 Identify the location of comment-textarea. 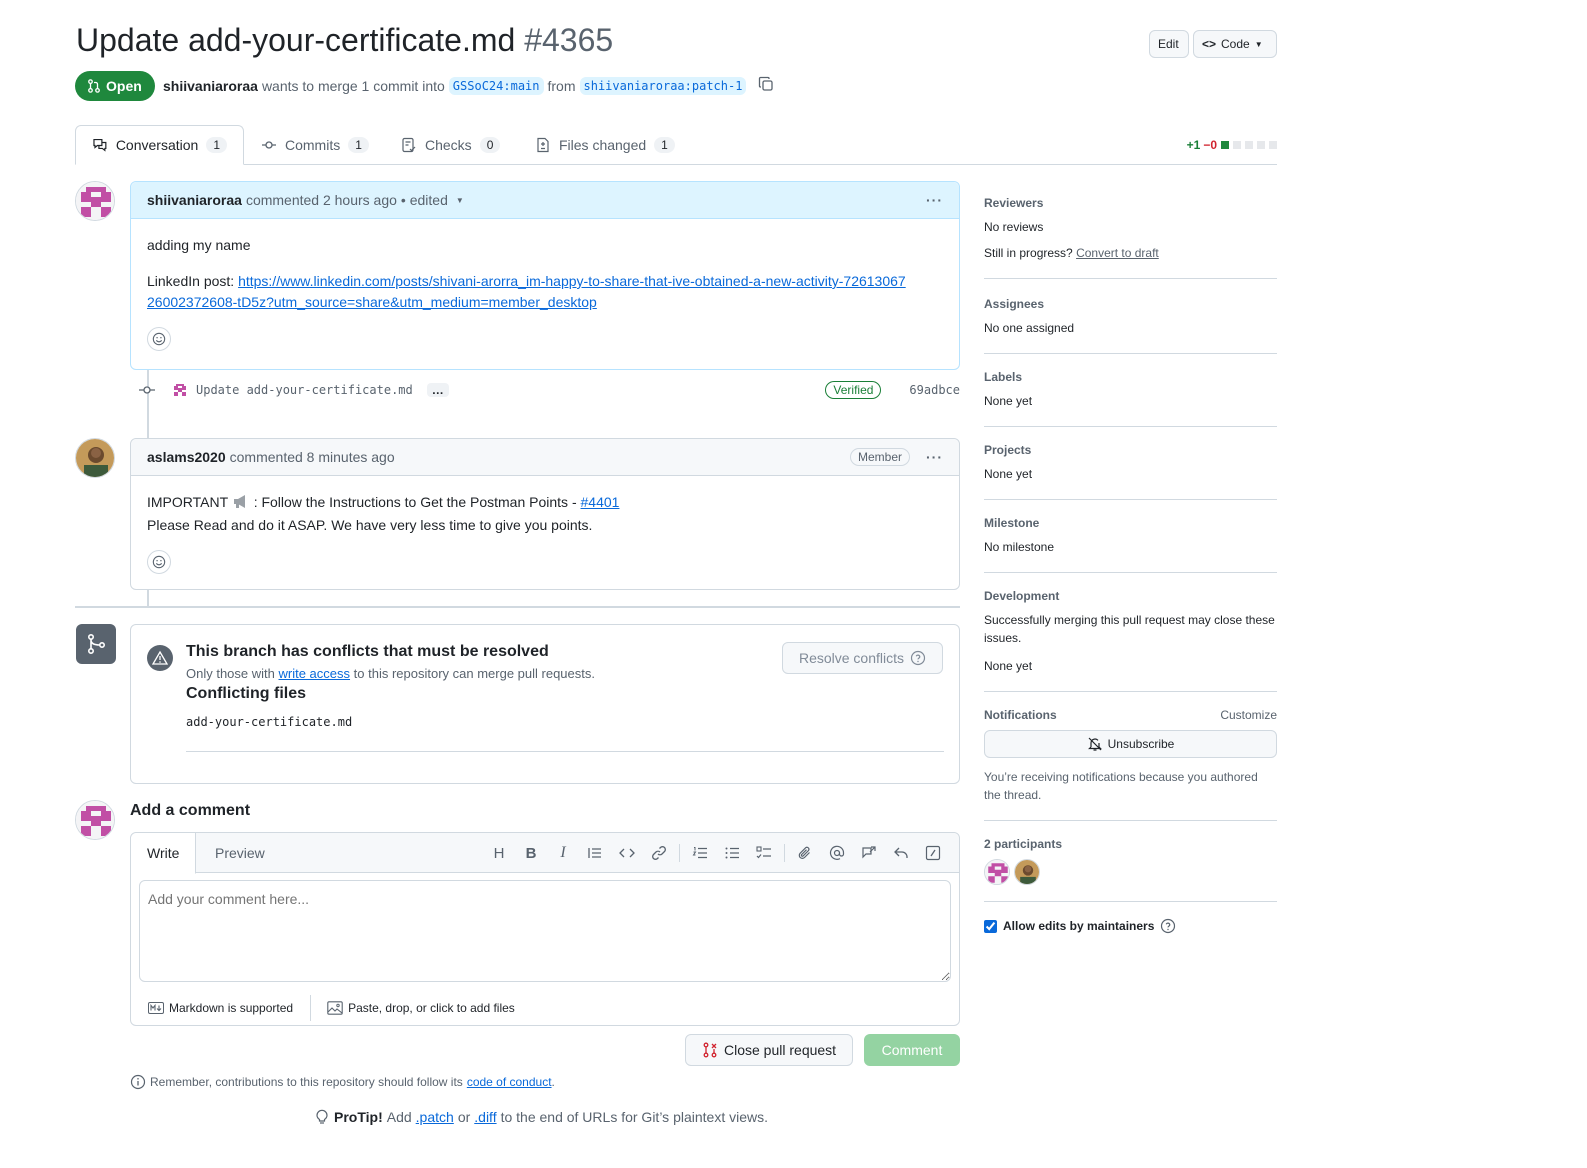
(545, 931).